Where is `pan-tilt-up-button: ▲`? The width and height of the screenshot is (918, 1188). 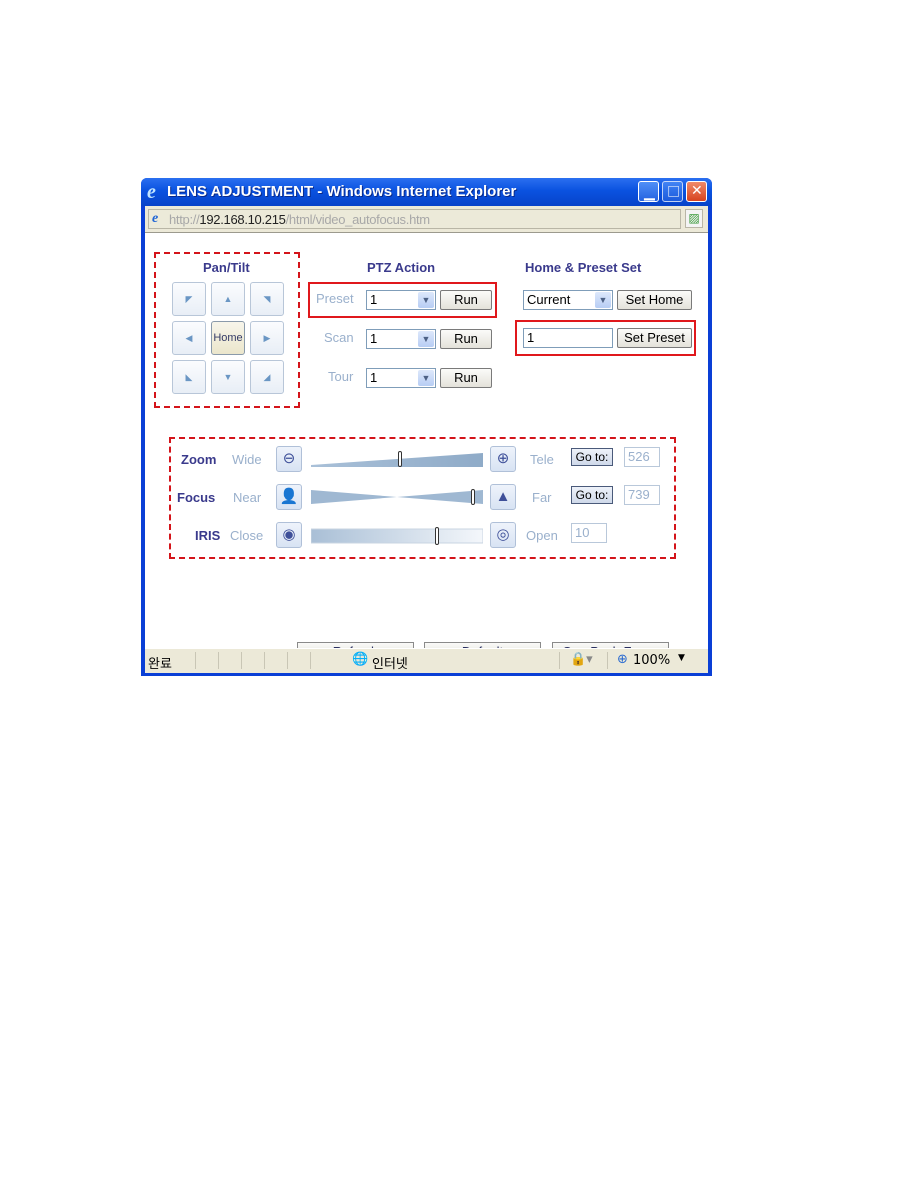
pan-tilt-up-button: ▲ is located at coordinates (228, 299).